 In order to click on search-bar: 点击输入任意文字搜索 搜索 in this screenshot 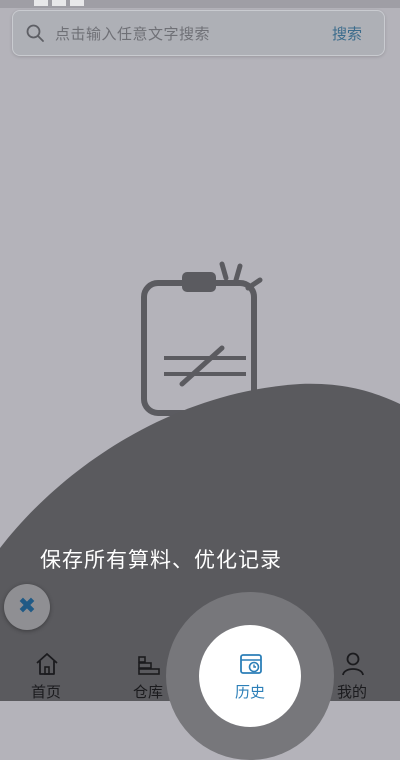, I will do `click(198, 33)`.